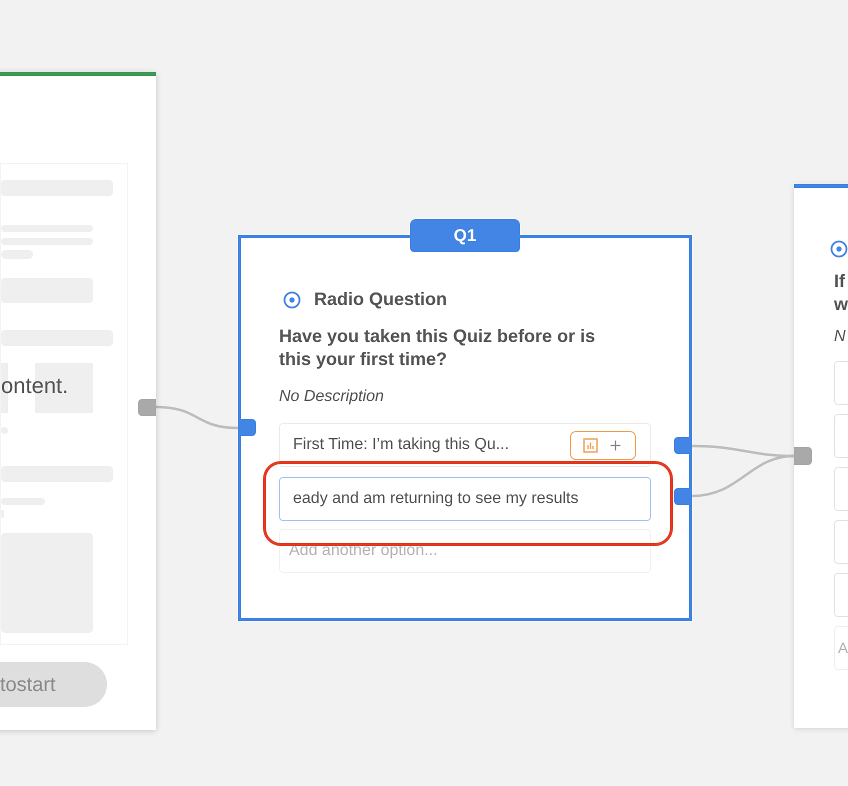  I want to click on plus-icon, so click(615, 445).